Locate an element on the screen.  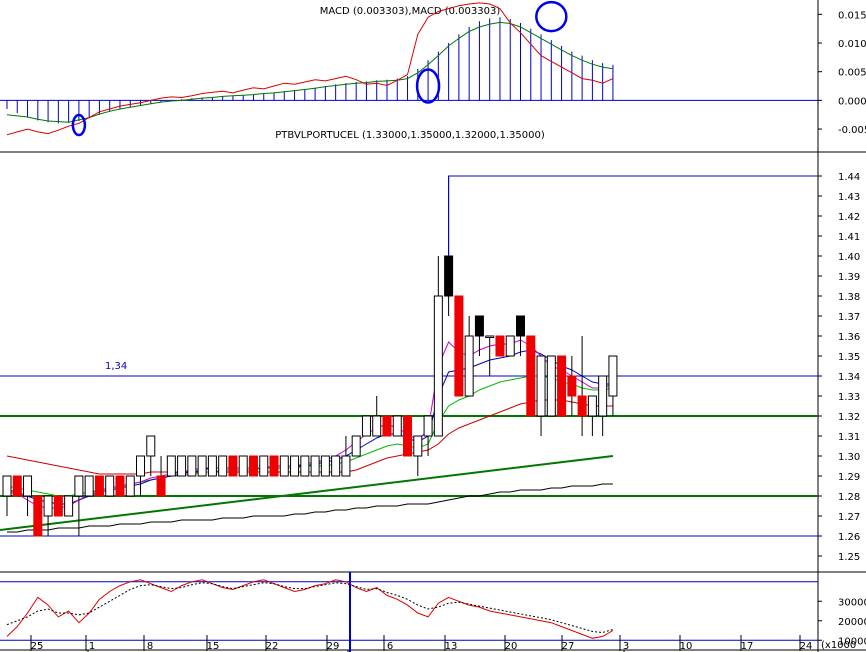
x-tick-label: 10 is located at coordinates (686, 646).